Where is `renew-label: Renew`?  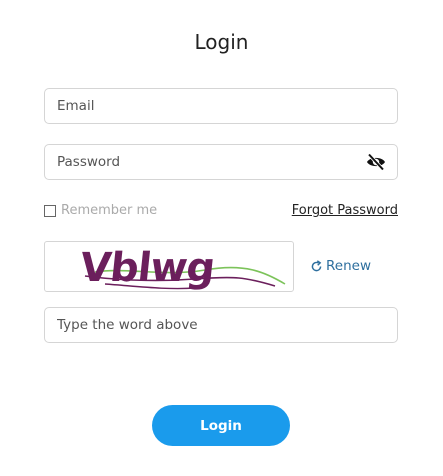
renew-label: Renew is located at coordinates (348, 266).